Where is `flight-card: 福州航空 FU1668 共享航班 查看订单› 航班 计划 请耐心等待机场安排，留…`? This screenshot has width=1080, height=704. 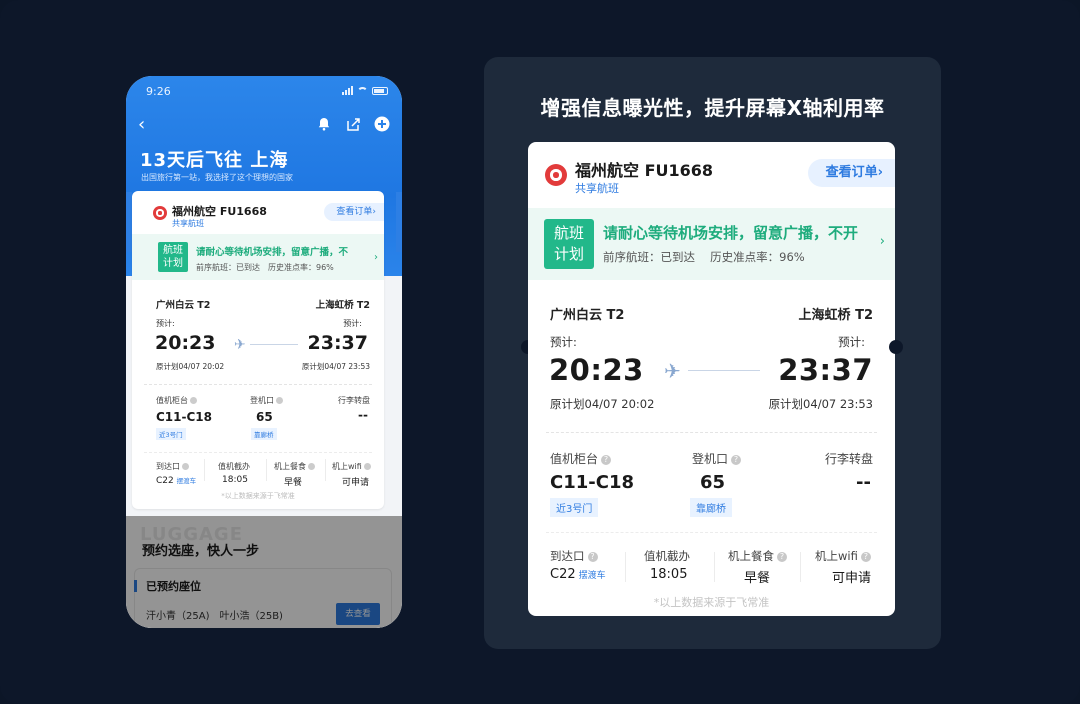 flight-card: 福州航空 FU1668 共享航班 查看订单› 航班 计划 请耐心等待机场安排，留… is located at coordinates (258, 350).